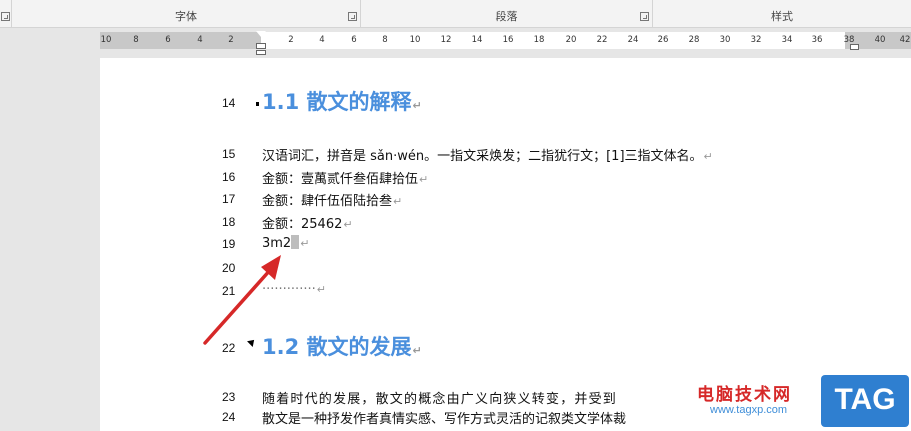  I want to click on text-line-24: 散文是一种抒发作者真情实感、写作方式灵活的记叙类文学体裁, so click(444, 417).